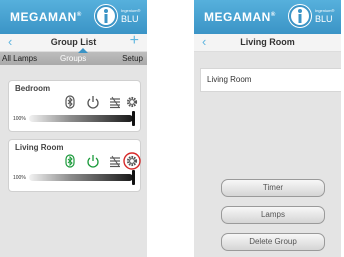  Describe the element at coordinates (33, 88) in the screenshot. I see `group-name: Bedroom` at that location.